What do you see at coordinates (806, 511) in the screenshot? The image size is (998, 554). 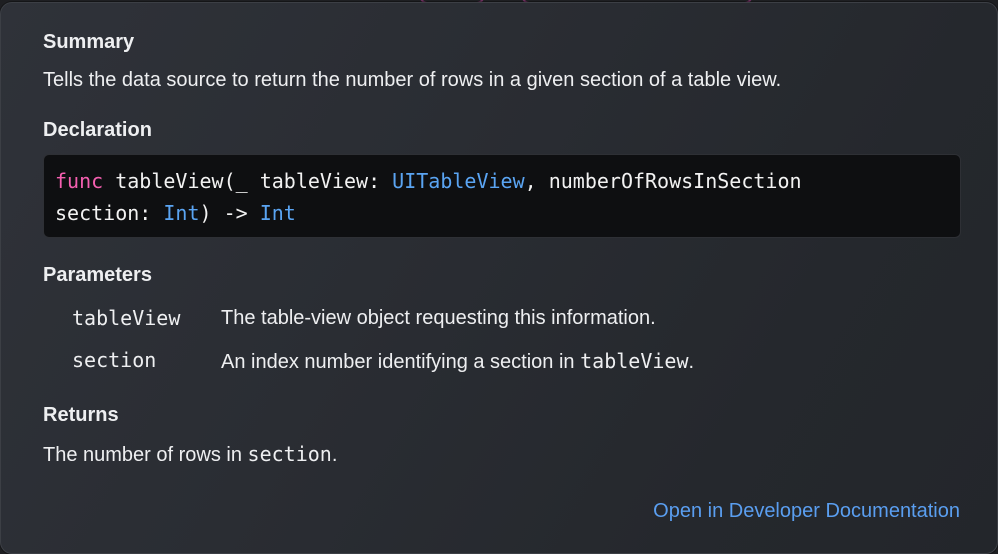 I see `open-developer-documentation-link: Open in Developer Documentation` at bounding box center [806, 511].